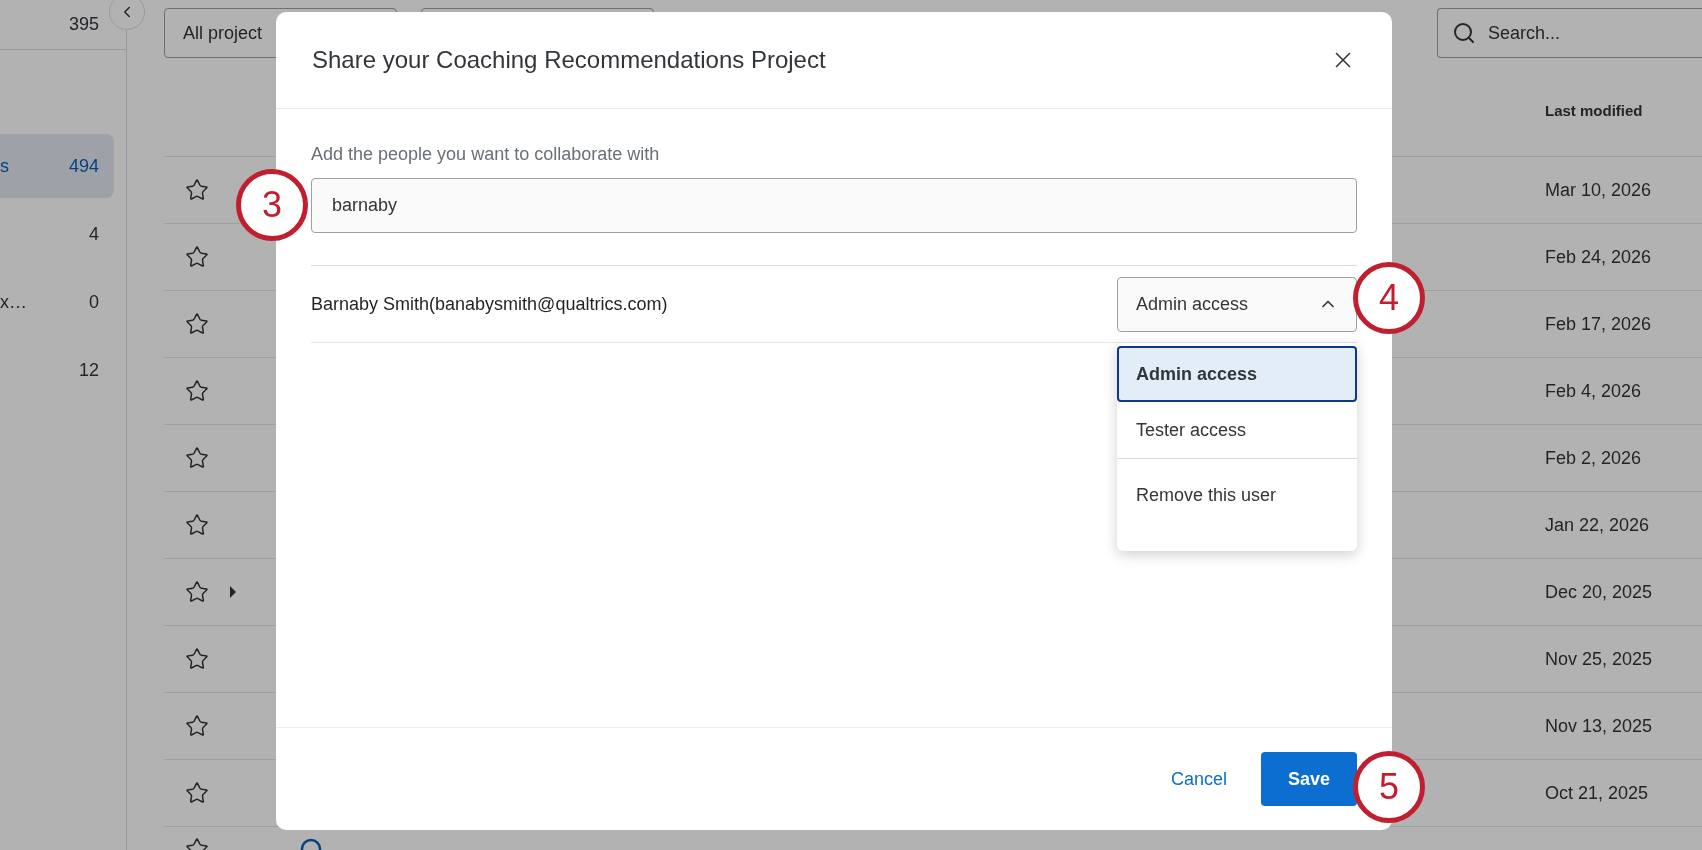  What do you see at coordinates (4, 166) in the screenshot?
I see `sidebar-label: s` at bounding box center [4, 166].